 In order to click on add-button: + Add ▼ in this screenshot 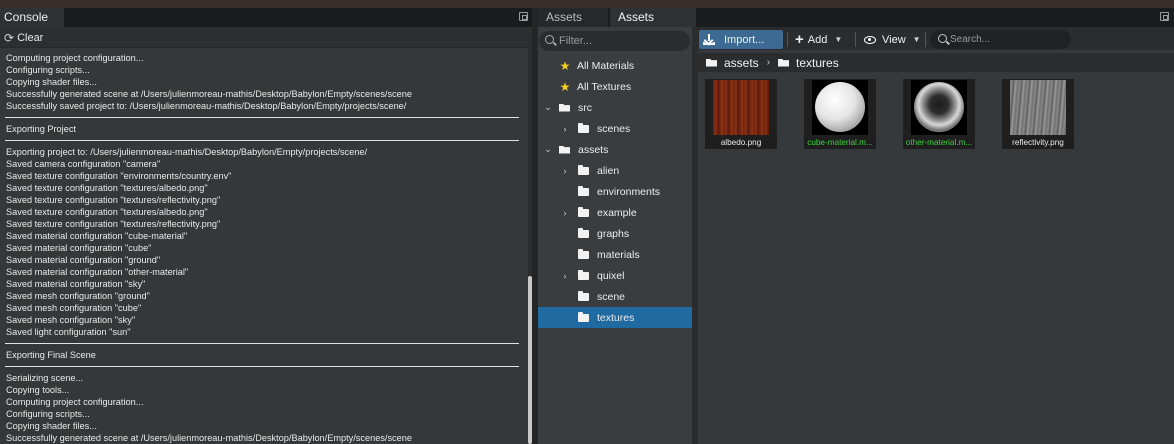, I will do `click(818, 39)`.